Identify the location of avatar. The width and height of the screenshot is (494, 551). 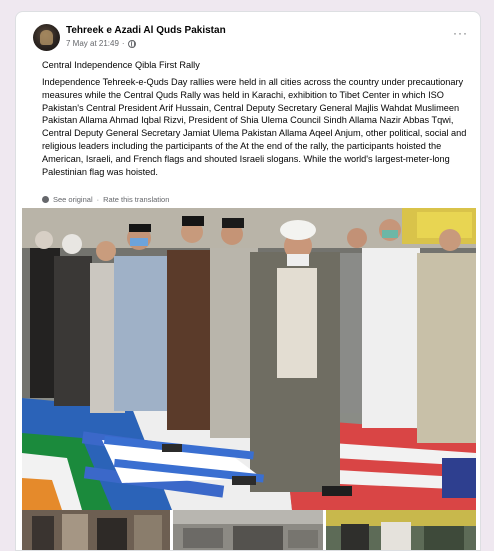
(46, 37).